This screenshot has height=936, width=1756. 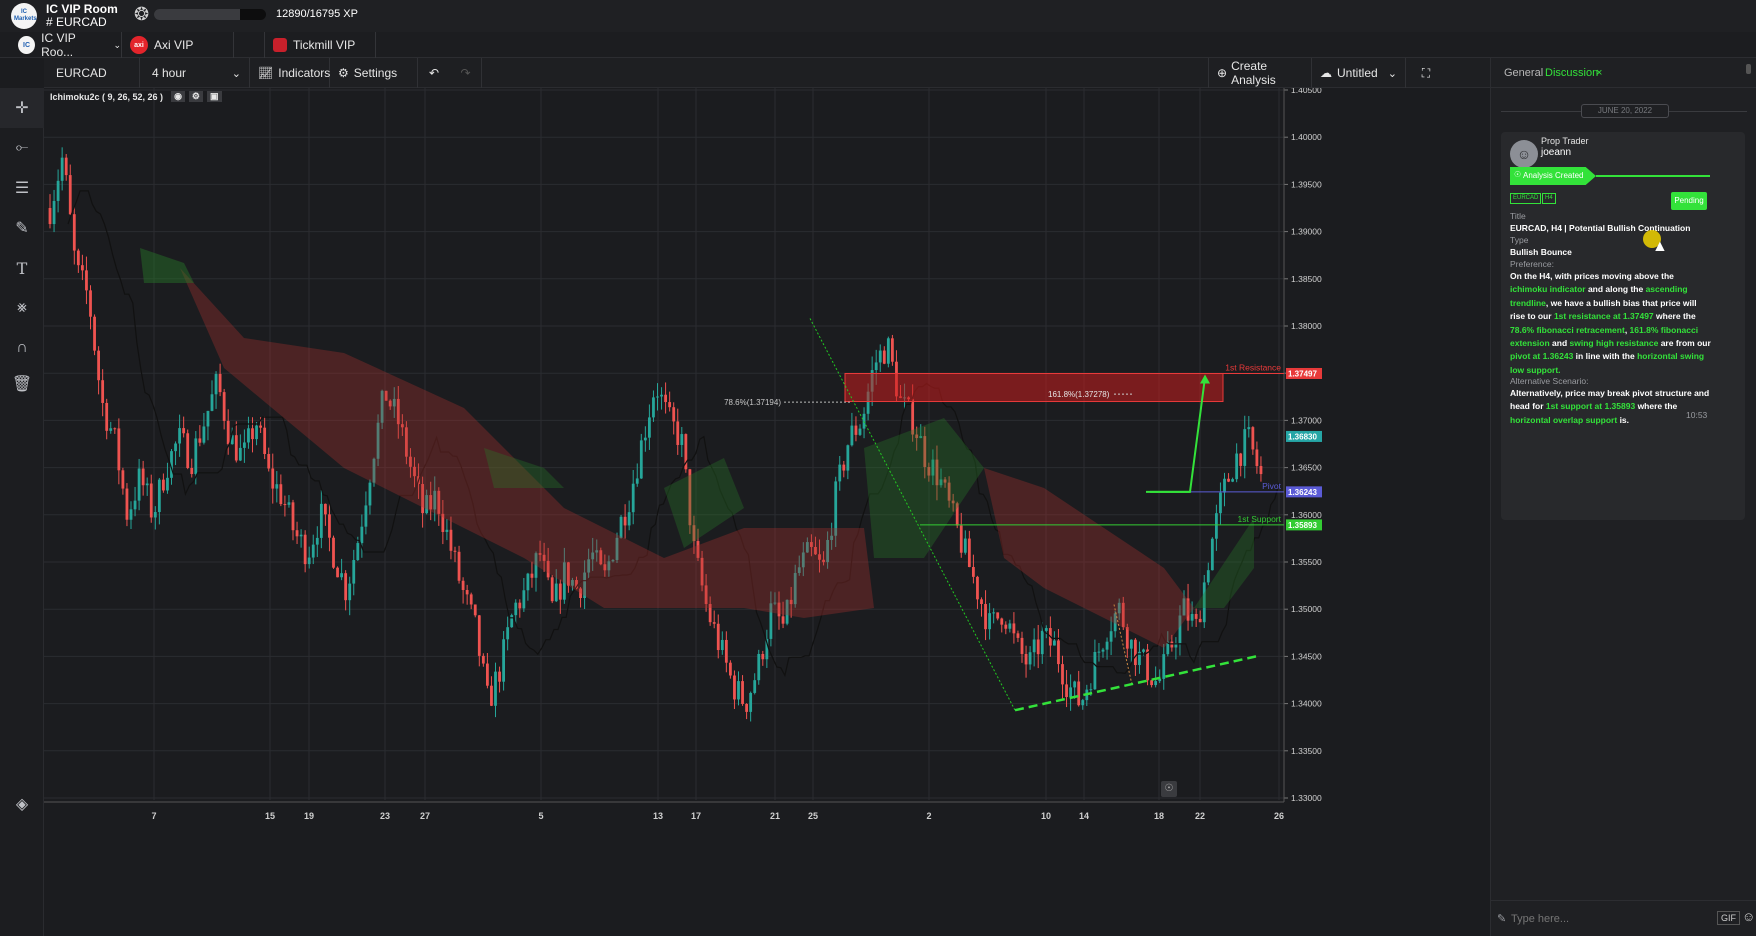 I want to click on crosshair-tool: ✛, so click(x=22, y=108).